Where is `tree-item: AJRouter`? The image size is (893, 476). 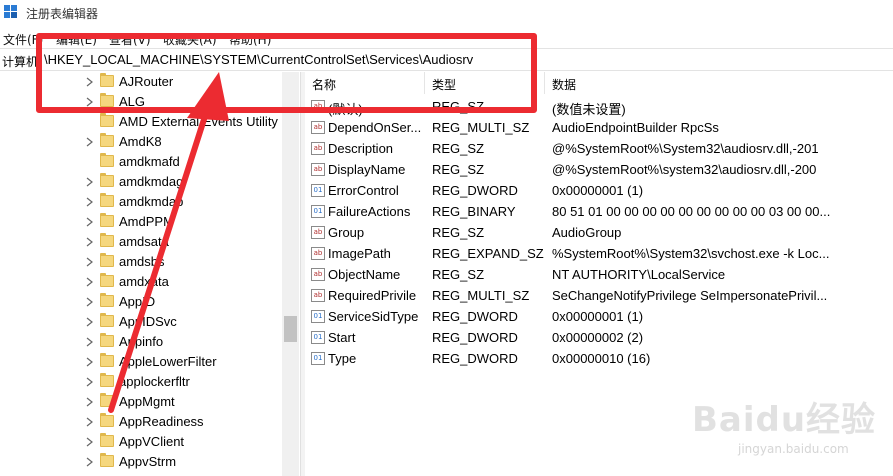
tree-item: AJRouter is located at coordinates (140, 82).